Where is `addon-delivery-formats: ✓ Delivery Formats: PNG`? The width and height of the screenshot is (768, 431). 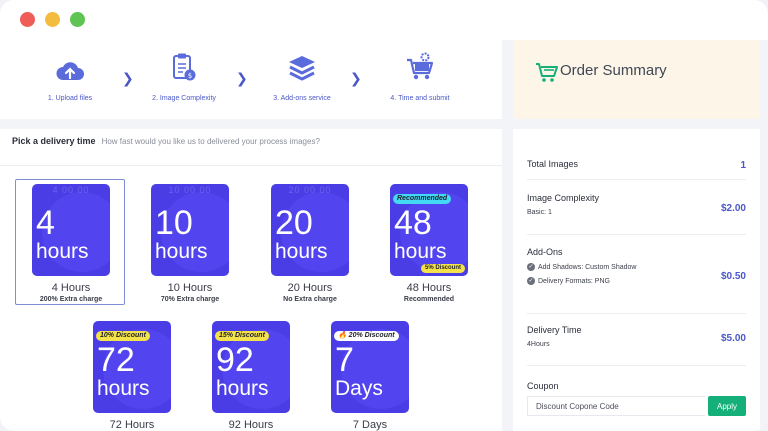 addon-delivery-formats: ✓ Delivery Formats: PNG is located at coordinates (636, 281).